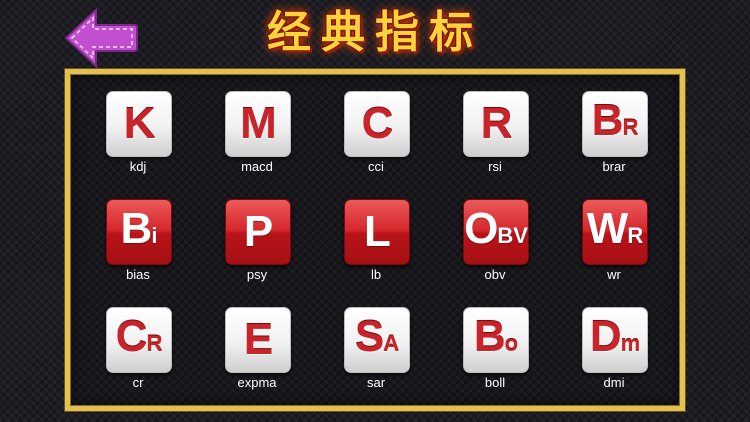 This screenshot has width=750, height=422. I want to click on indicator-glyph: R, so click(496, 124).